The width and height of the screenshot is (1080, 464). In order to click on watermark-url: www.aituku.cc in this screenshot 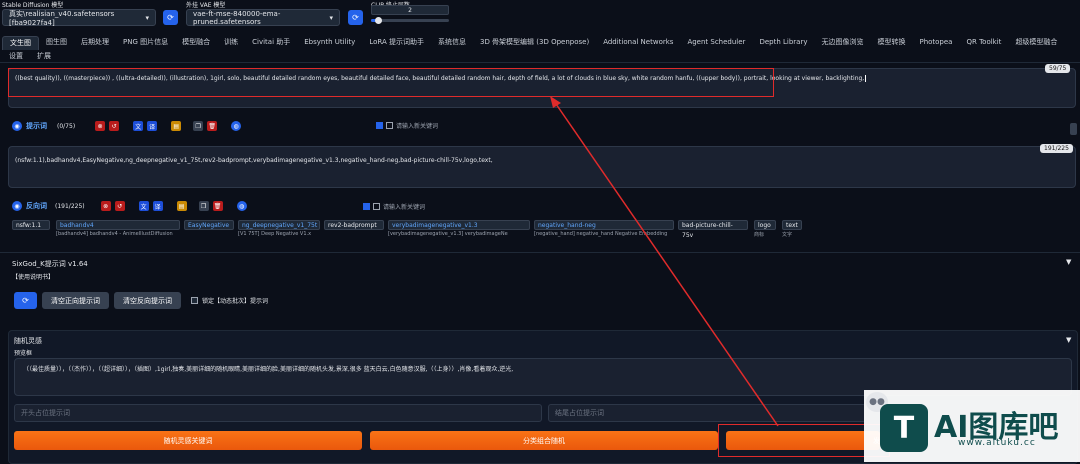, I will do `click(997, 443)`.